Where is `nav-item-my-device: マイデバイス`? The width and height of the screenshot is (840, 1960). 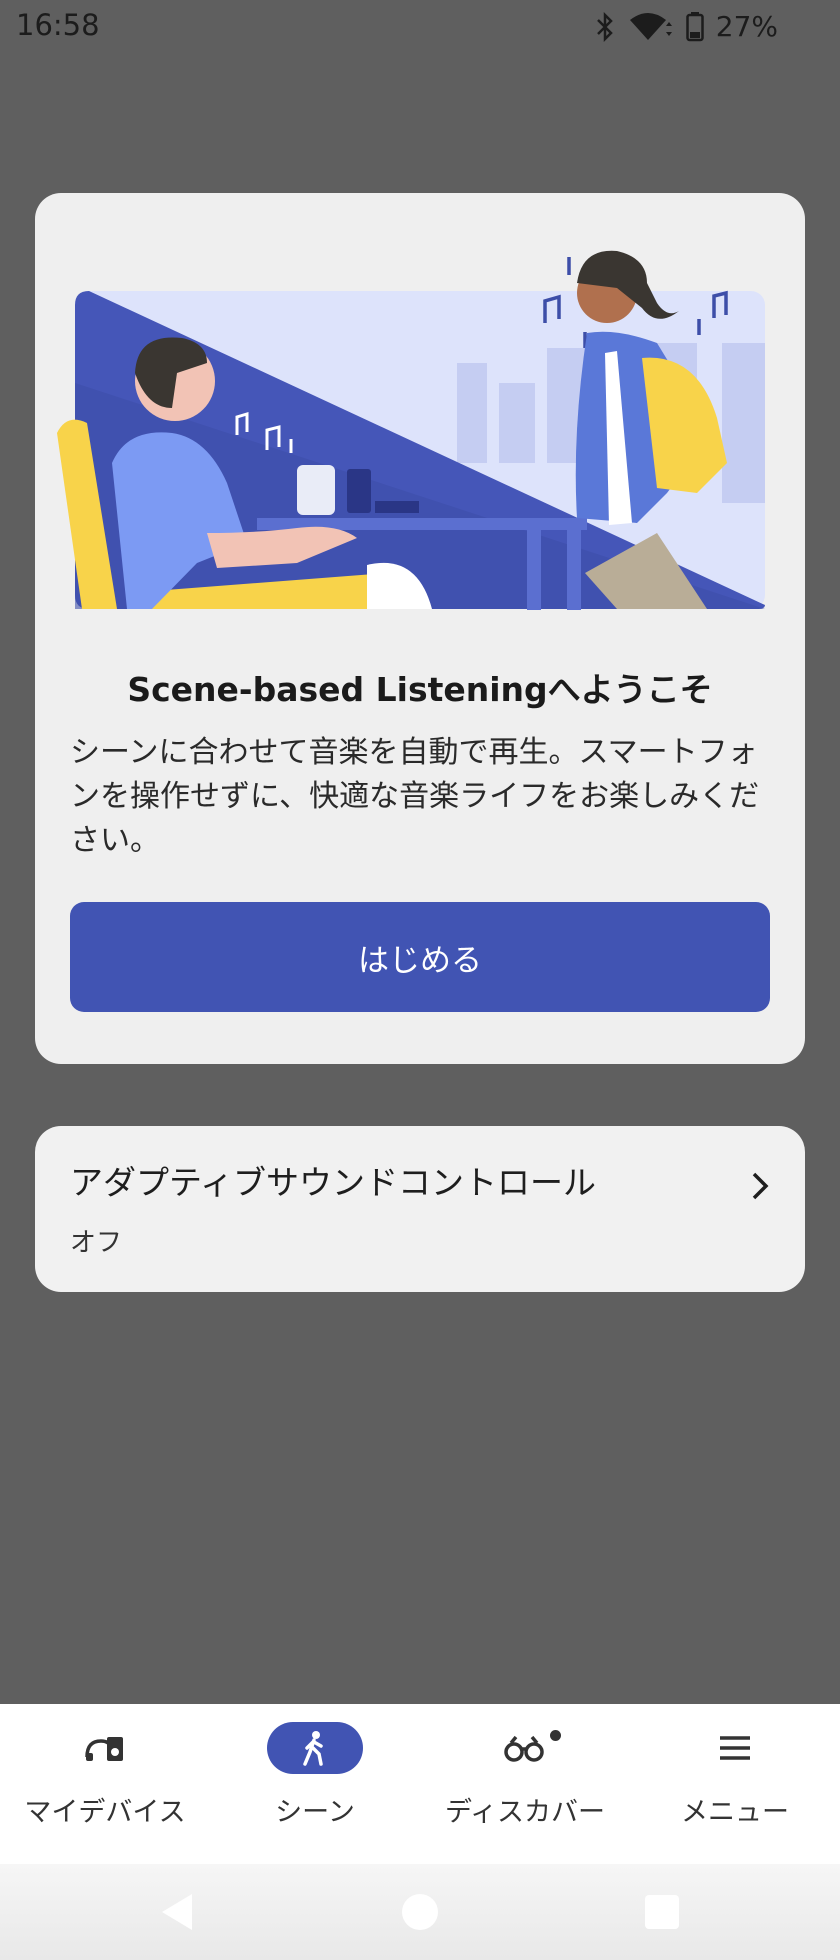 nav-item-my-device: マイデバイス is located at coordinates (105, 1784).